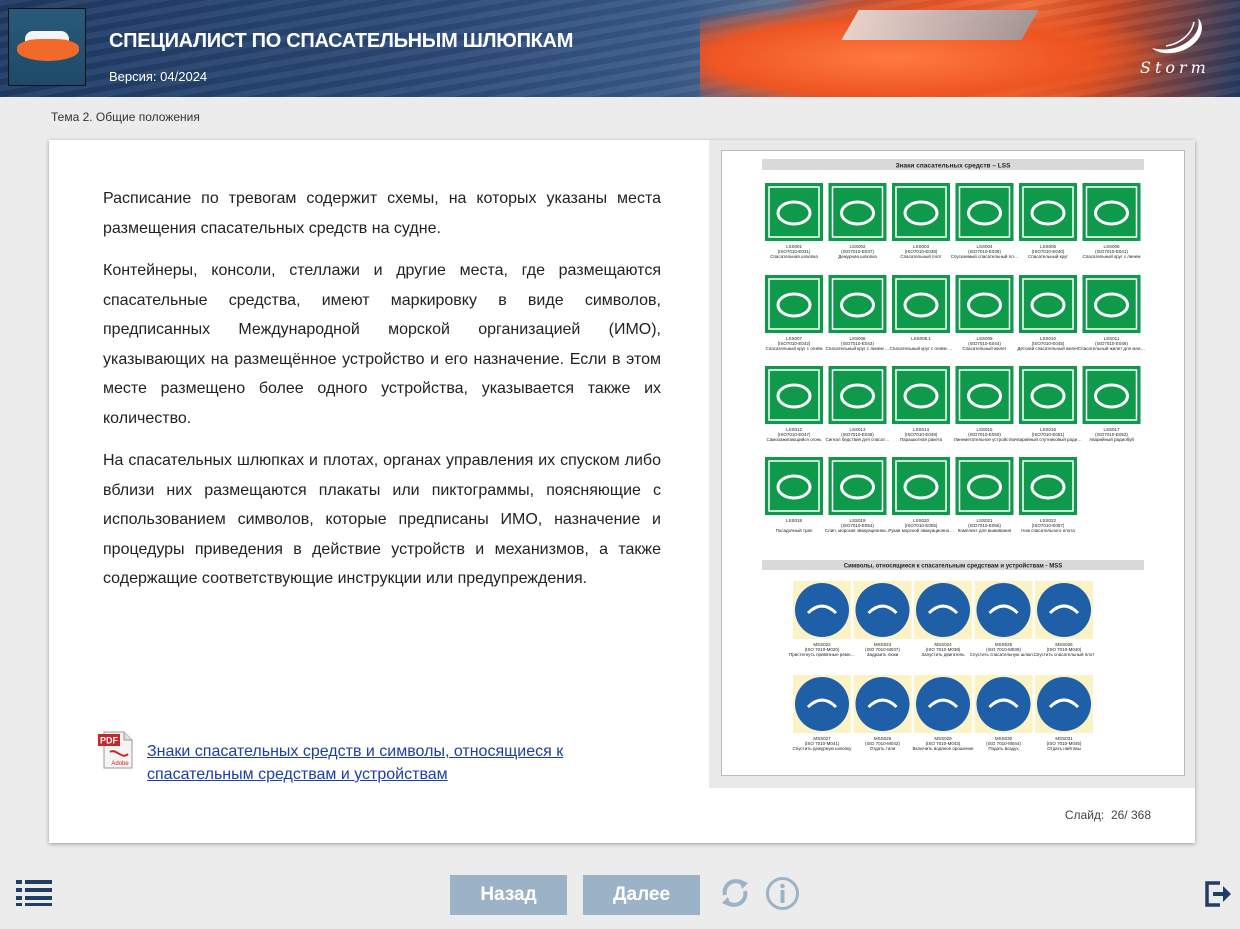 This screenshot has height=929, width=1240. Describe the element at coordinates (1064, 654) in the screenshot. I see `mss-sign-name: Спустить спасательный плот` at that location.